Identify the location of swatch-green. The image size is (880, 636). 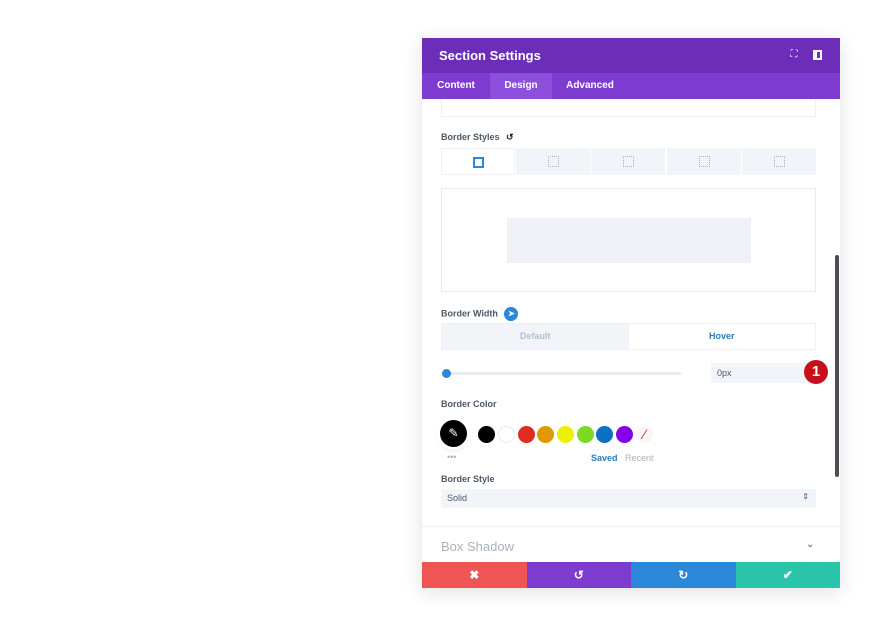
(585, 434).